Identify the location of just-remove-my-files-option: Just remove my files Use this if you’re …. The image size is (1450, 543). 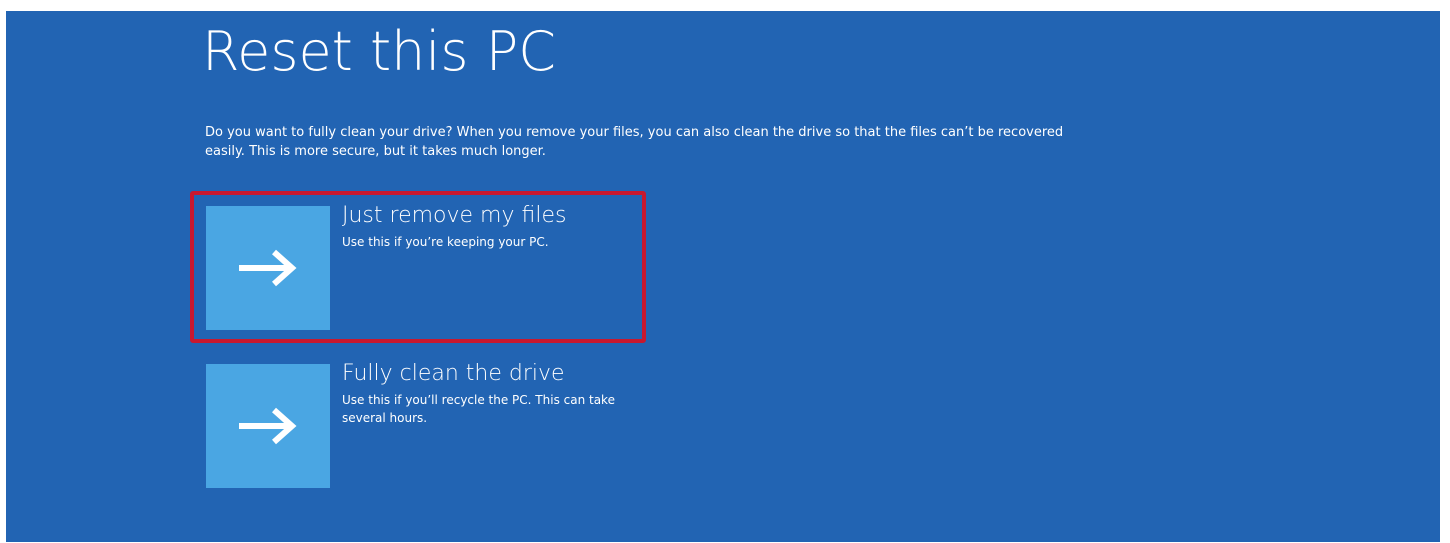
(426, 266).